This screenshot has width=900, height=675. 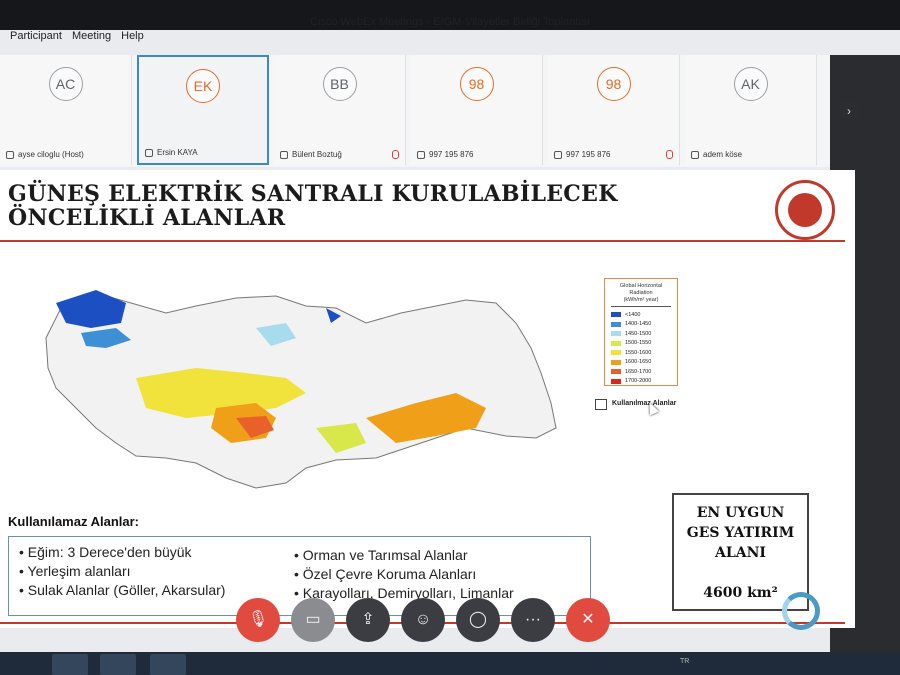 What do you see at coordinates (203, 110) in the screenshot?
I see `participant-tile: EK Ersin KAYA` at bounding box center [203, 110].